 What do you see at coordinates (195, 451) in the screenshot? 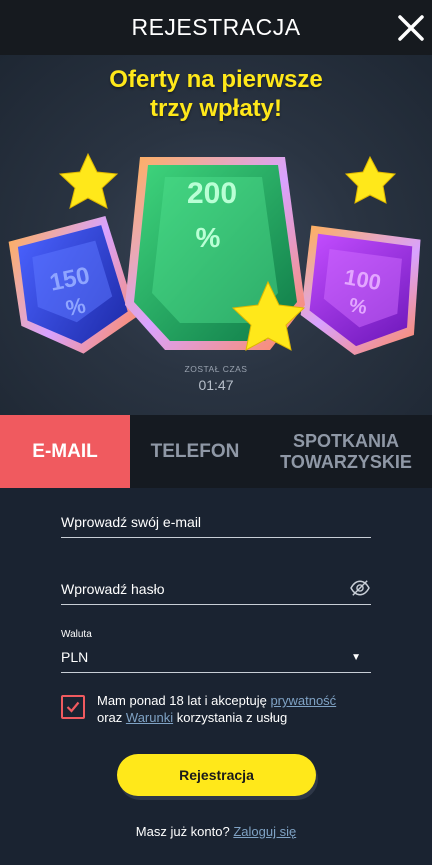
I see `tab-phone: TELEFON` at bounding box center [195, 451].